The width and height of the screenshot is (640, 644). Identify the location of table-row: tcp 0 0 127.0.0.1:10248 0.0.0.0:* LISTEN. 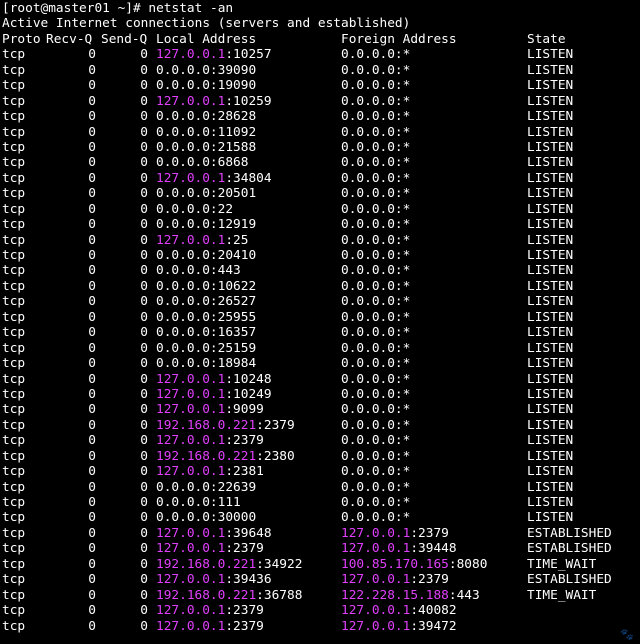
(320, 379).